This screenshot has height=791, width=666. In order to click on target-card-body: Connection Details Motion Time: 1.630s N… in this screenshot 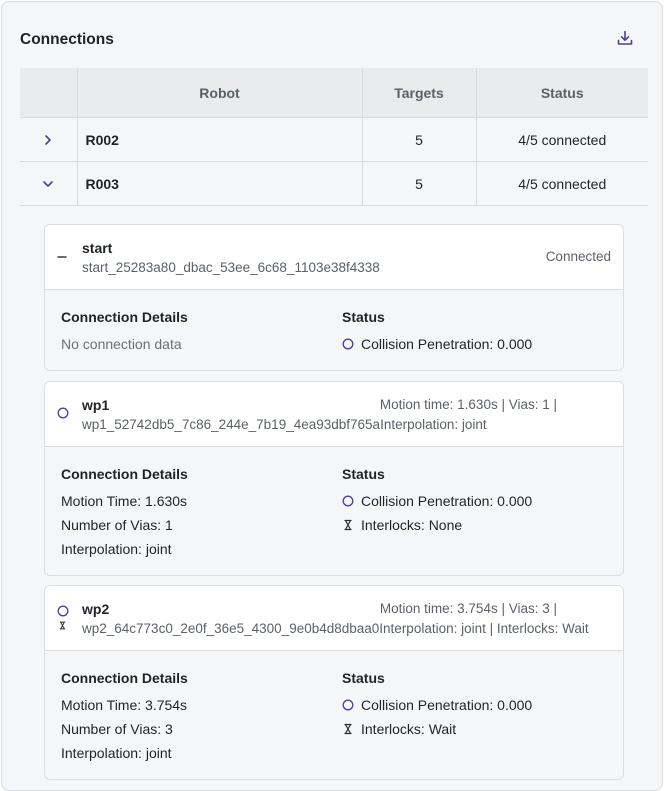, I will do `click(334, 511)`.